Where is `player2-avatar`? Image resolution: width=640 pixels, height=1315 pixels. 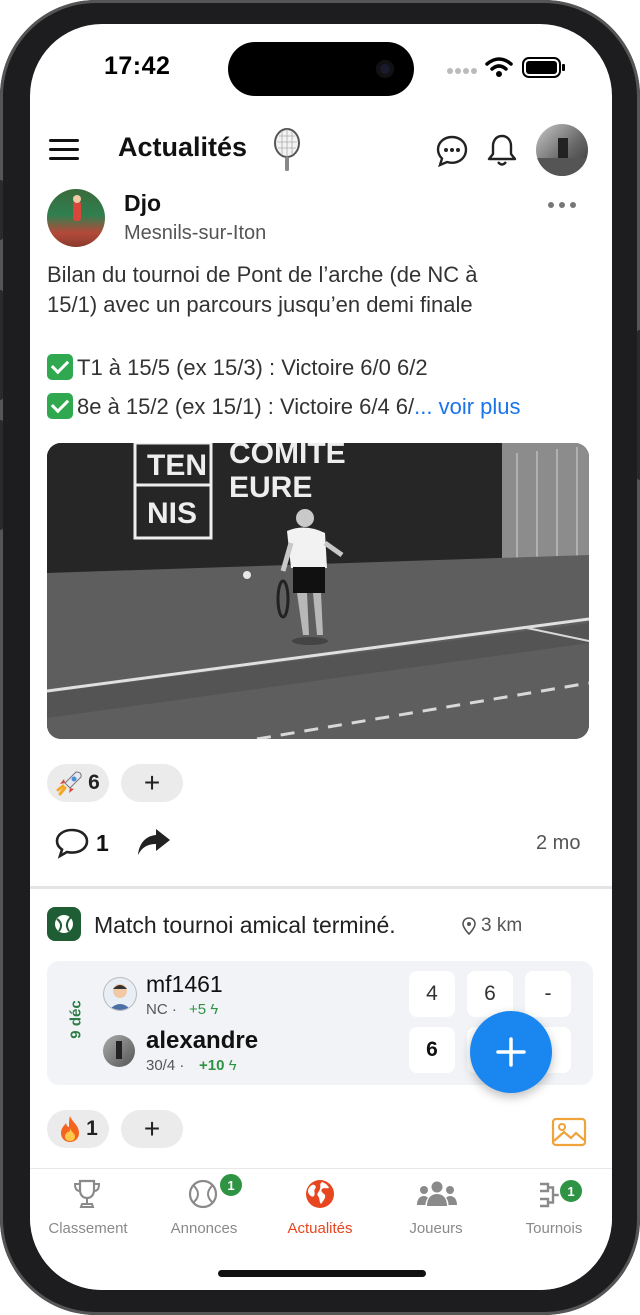
player2-avatar is located at coordinates (119, 1051).